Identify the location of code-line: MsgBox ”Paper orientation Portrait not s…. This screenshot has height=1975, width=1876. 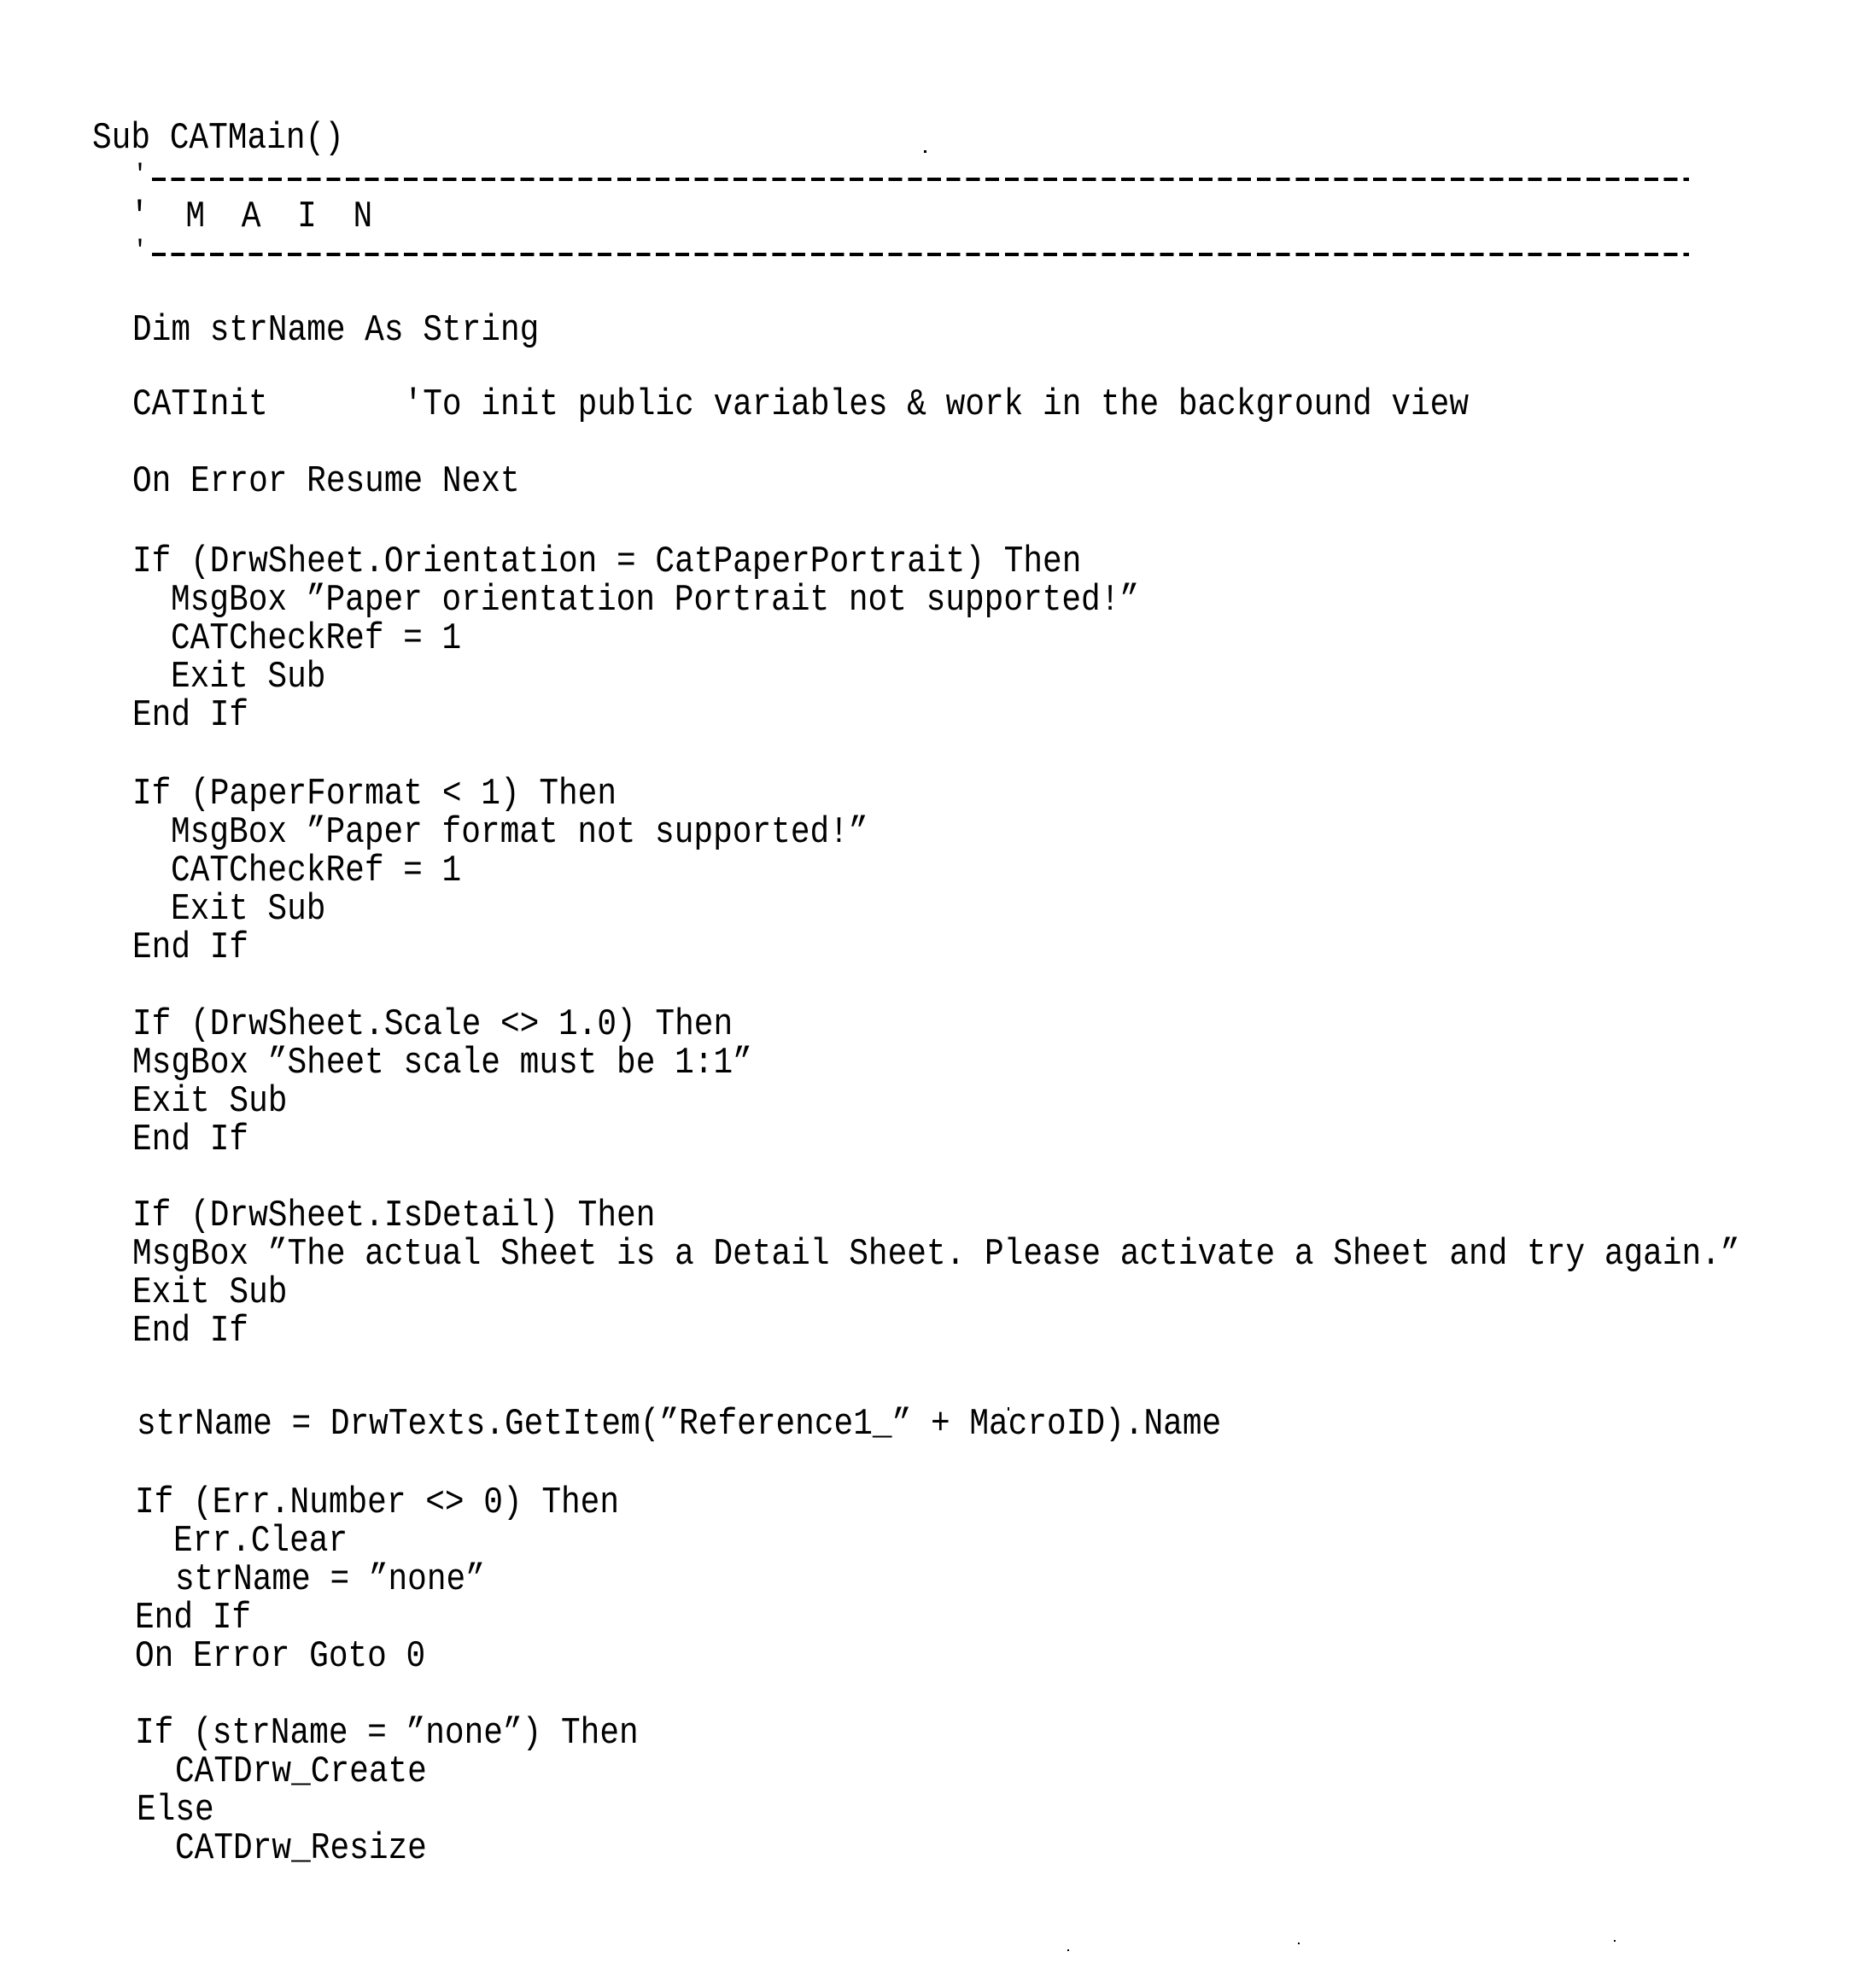
(655, 601).